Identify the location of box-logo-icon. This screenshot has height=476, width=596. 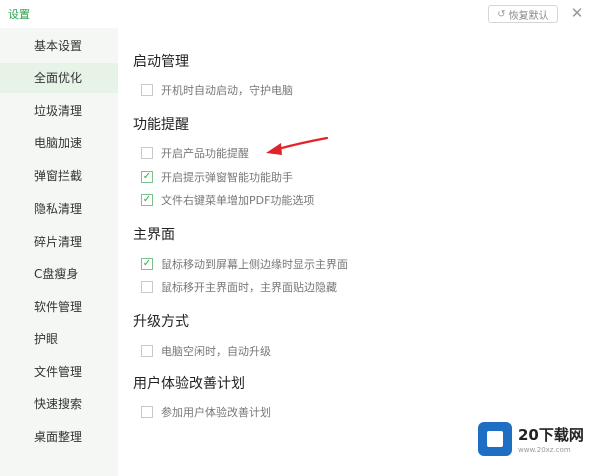
(495, 439).